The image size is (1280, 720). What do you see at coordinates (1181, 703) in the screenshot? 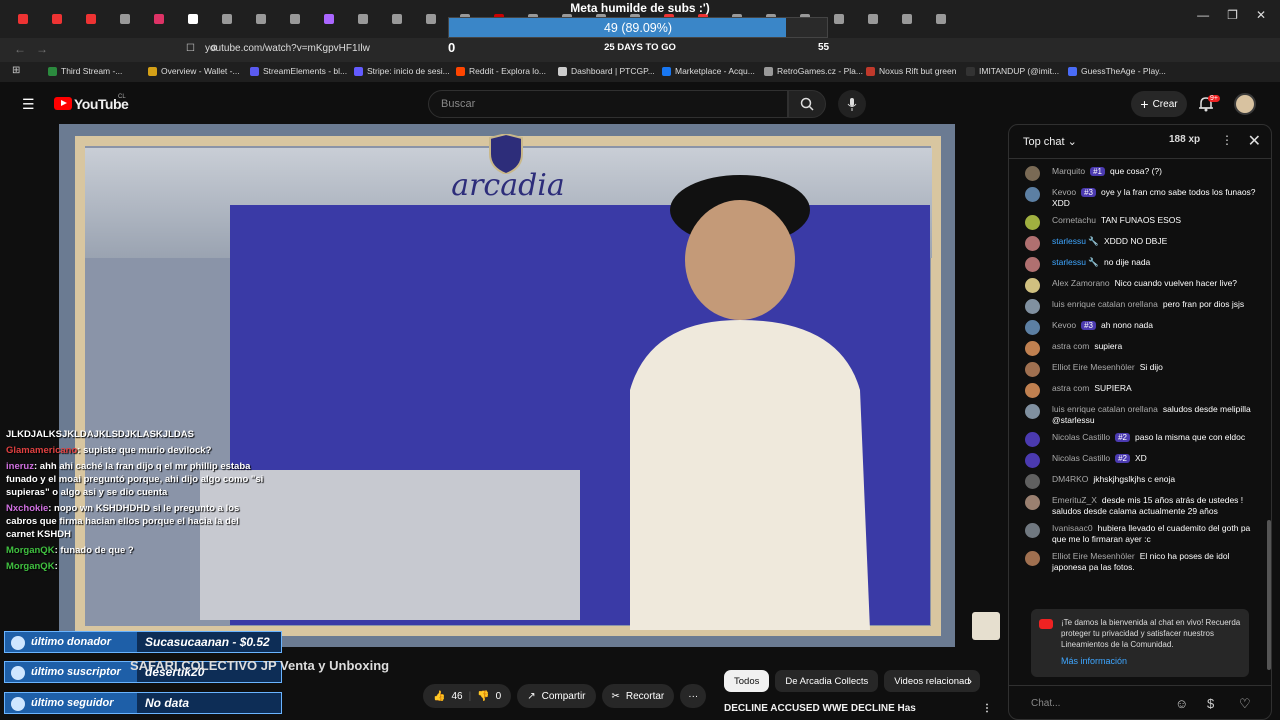
I see `emoji-icon: ☺` at bounding box center [1181, 703].